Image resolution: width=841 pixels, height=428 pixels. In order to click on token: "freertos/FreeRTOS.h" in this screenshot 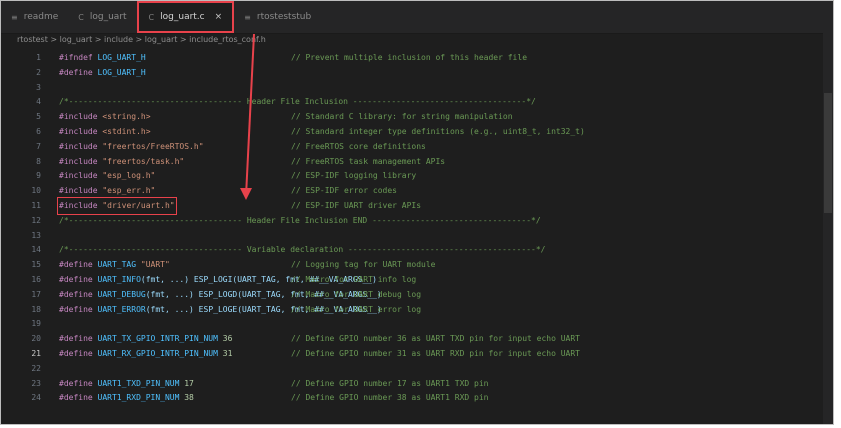, I will do `click(153, 146)`.